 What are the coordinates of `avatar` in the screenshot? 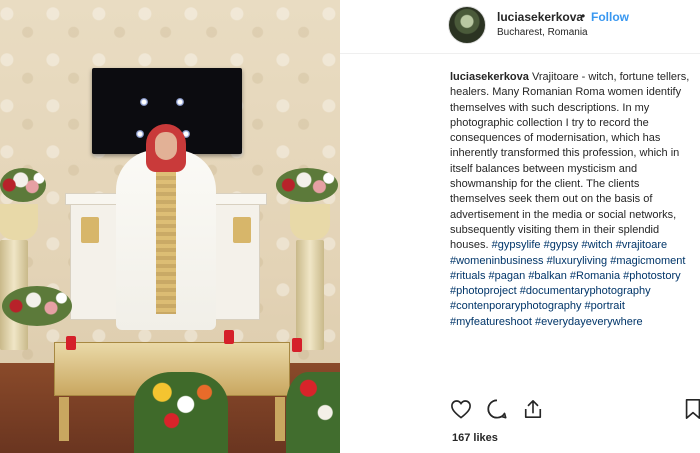 It's located at (467, 25).